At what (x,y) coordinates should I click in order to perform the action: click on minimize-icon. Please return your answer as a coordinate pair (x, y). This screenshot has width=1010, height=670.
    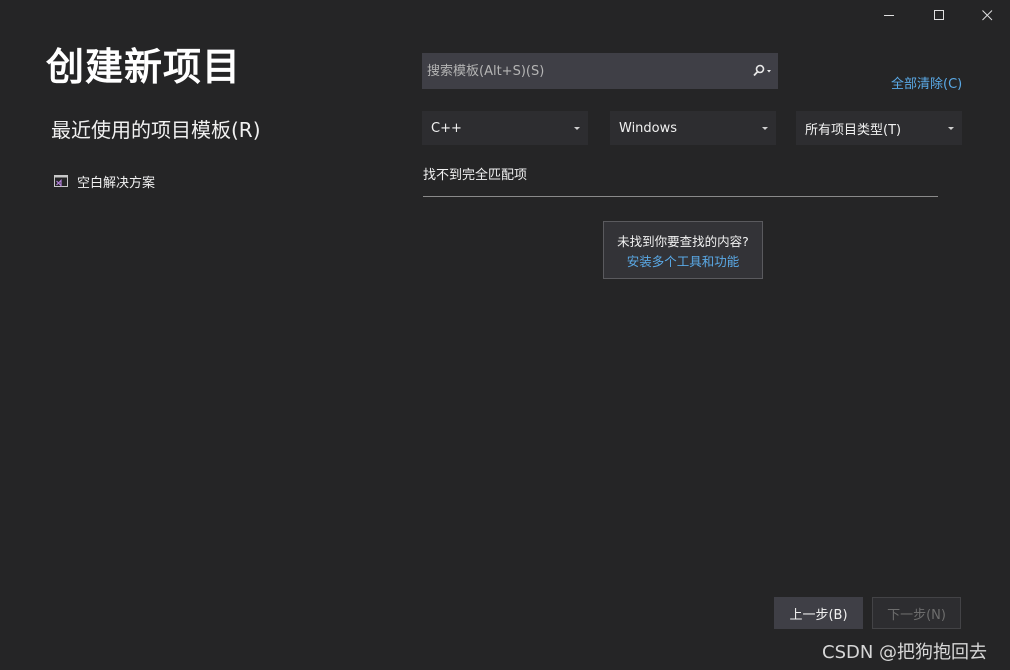
    Looking at the image, I should click on (888, 15).